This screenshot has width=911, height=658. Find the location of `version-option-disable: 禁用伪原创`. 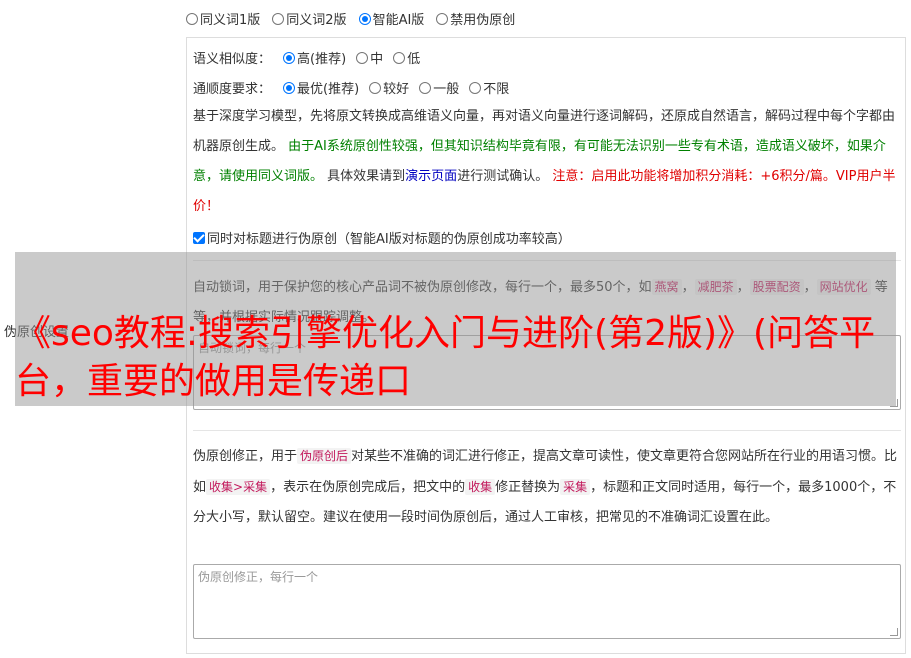

version-option-disable: 禁用伪原创 is located at coordinates (475, 18).